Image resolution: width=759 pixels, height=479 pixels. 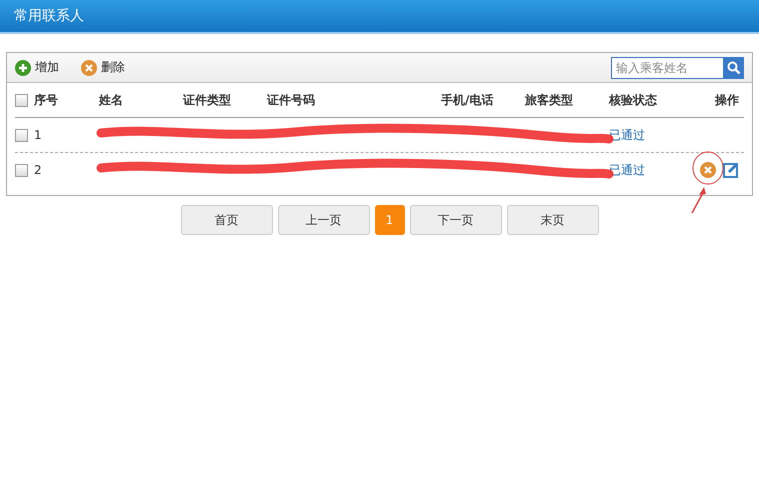 What do you see at coordinates (49, 16) in the screenshot?
I see `window-title: 常用联系人` at bounding box center [49, 16].